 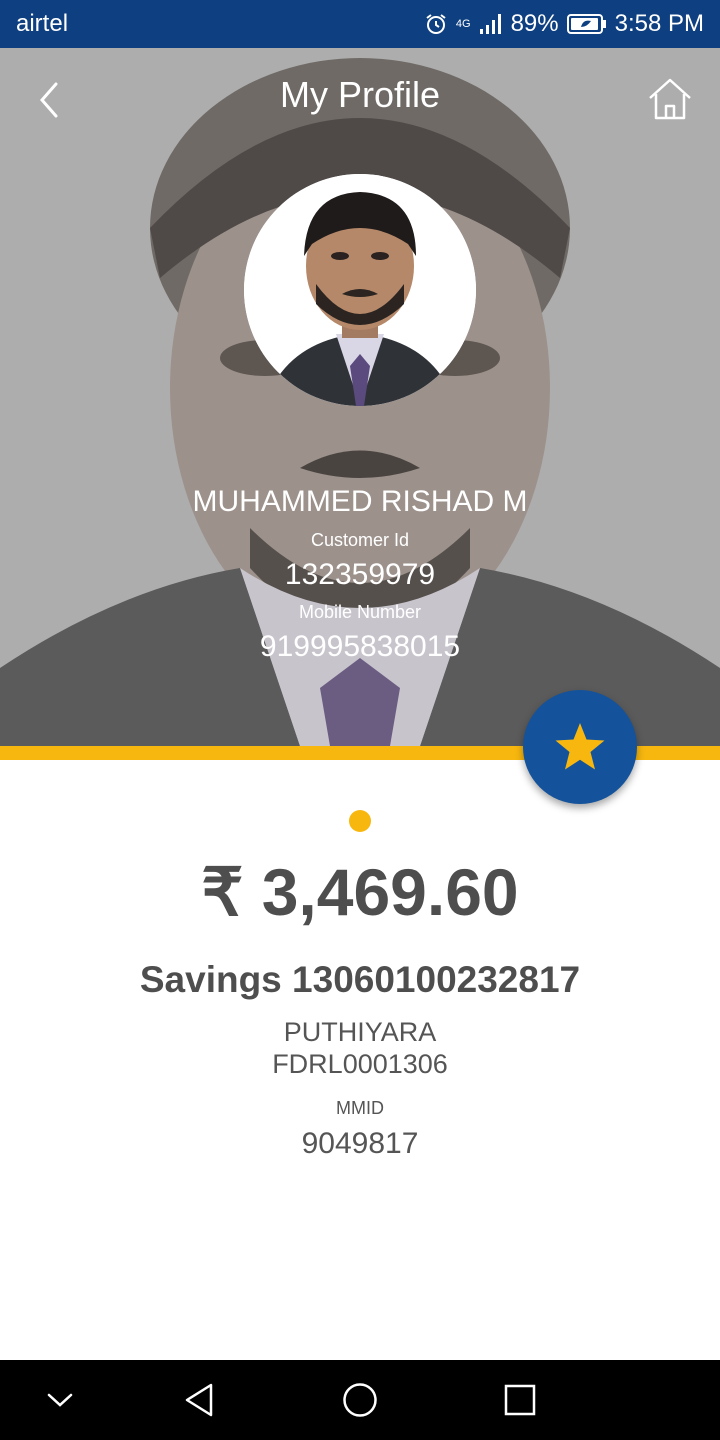 I want to click on app-header: My Profile, so click(x=360, y=98).